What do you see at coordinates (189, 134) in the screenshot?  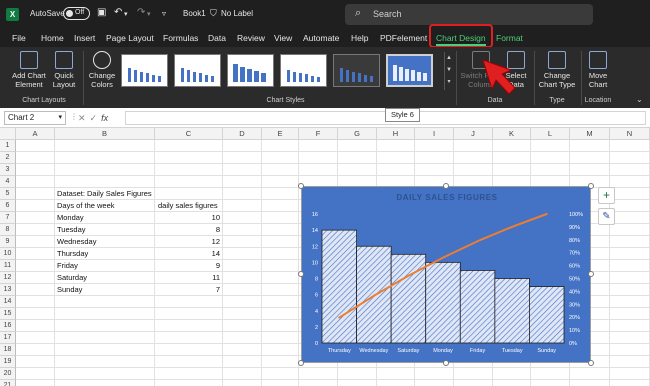 I see `column-header-c: C` at bounding box center [189, 134].